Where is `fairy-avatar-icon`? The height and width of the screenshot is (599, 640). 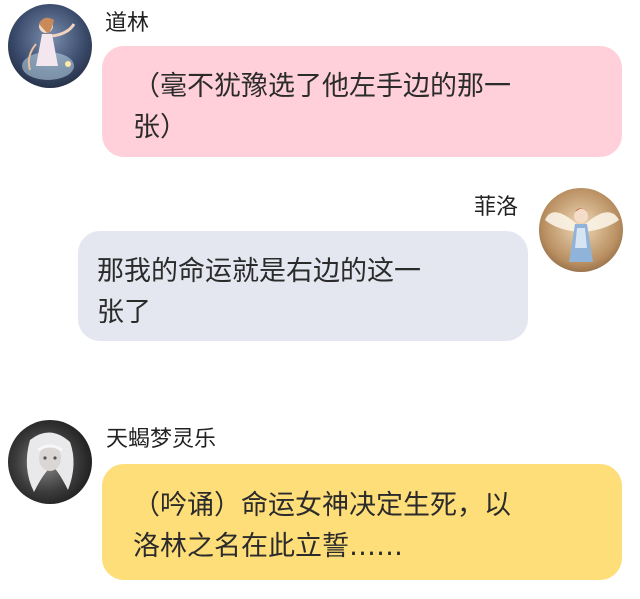 fairy-avatar-icon is located at coordinates (50, 46).